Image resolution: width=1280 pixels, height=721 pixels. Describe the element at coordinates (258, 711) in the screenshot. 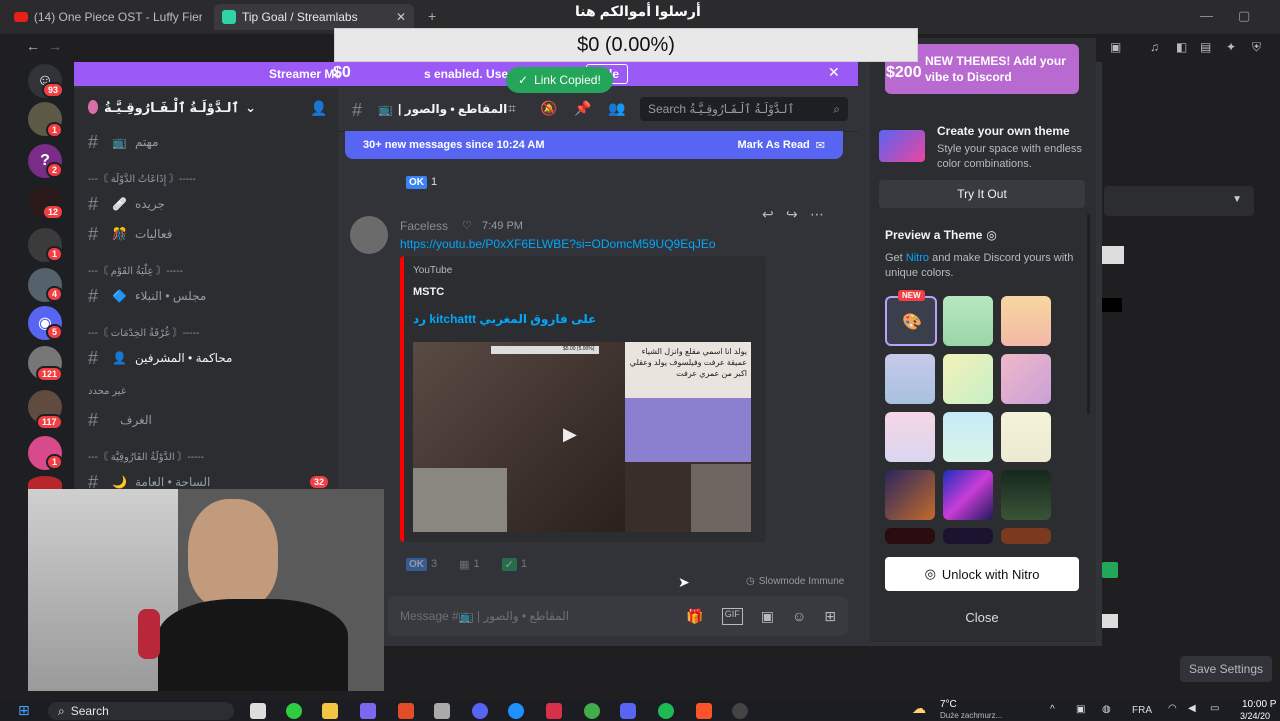

I see `task-view-icon` at that location.